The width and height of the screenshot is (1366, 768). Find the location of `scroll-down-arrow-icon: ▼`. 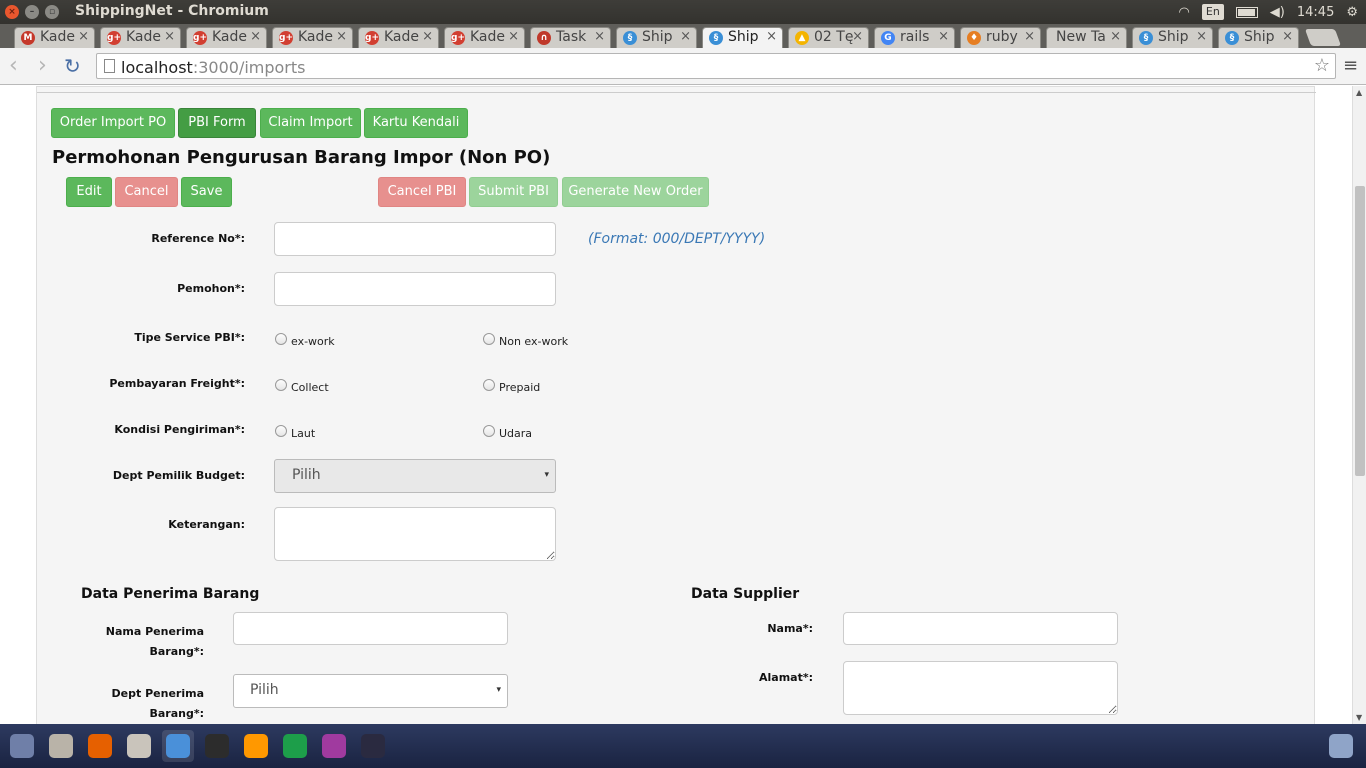

scroll-down-arrow-icon: ▼ is located at coordinates (1359, 717).